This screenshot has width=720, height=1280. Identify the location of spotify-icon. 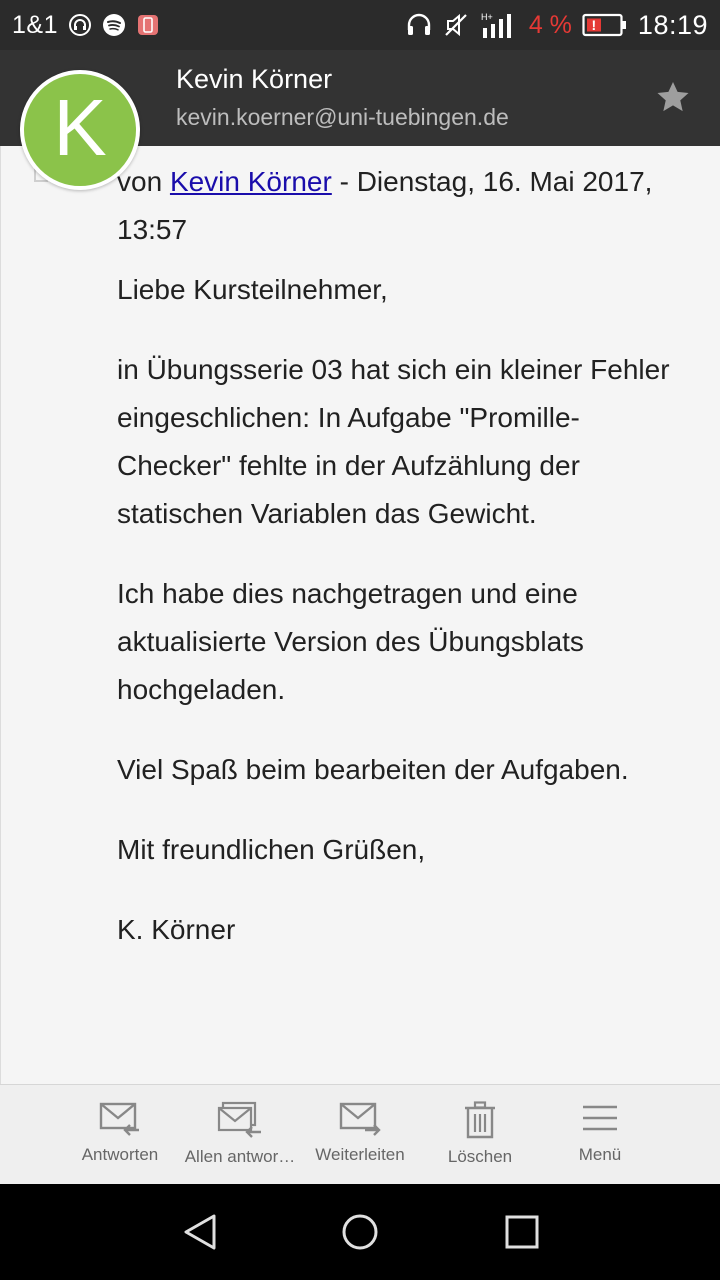
(114, 25).